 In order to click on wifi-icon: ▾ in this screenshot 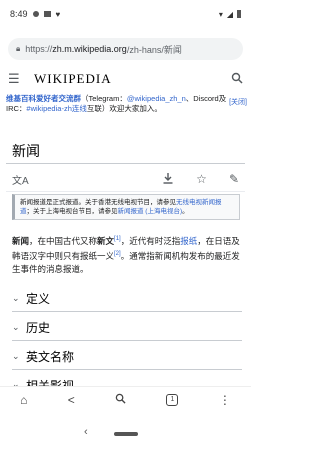, I will do `click(220, 14)`.